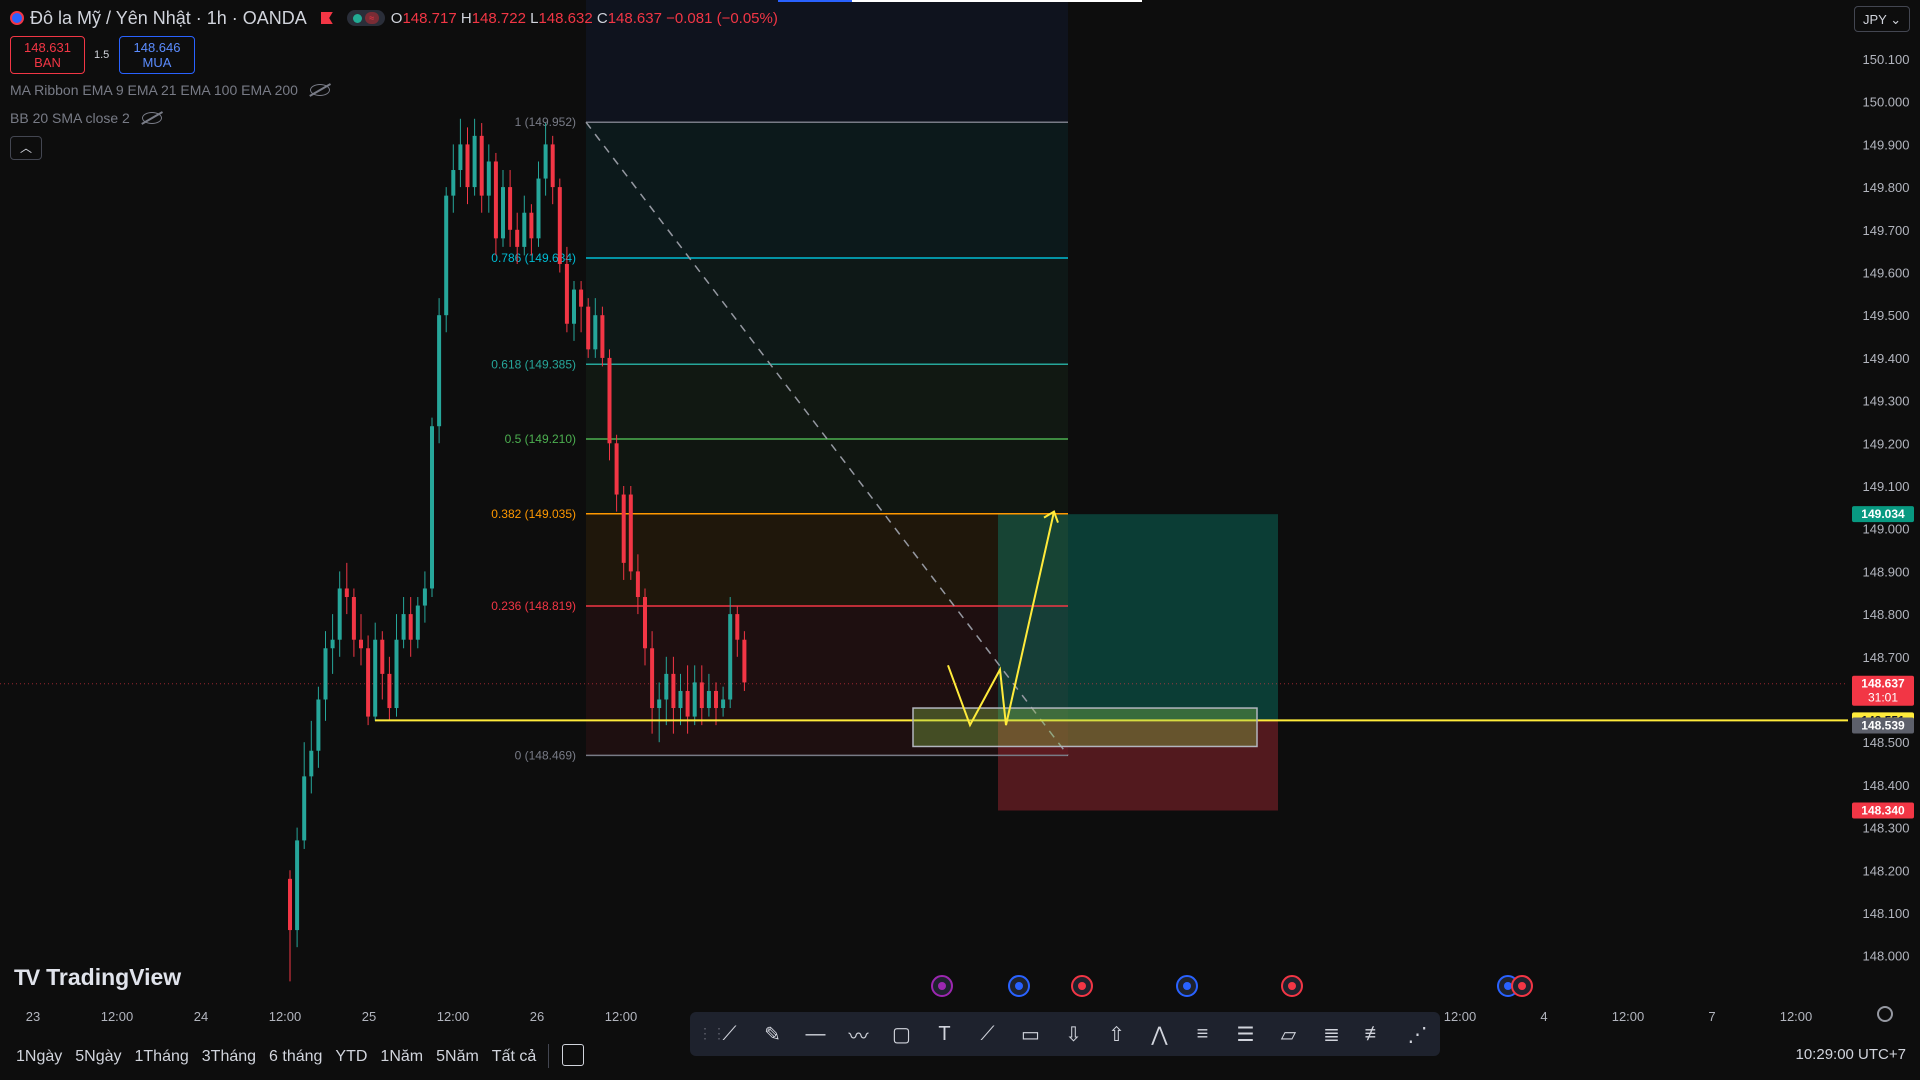 This screenshot has height=1080, width=1920. Describe the element at coordinates (1886, 529) in the screenshot. I see `price-tick-label: 149.000` at that location.